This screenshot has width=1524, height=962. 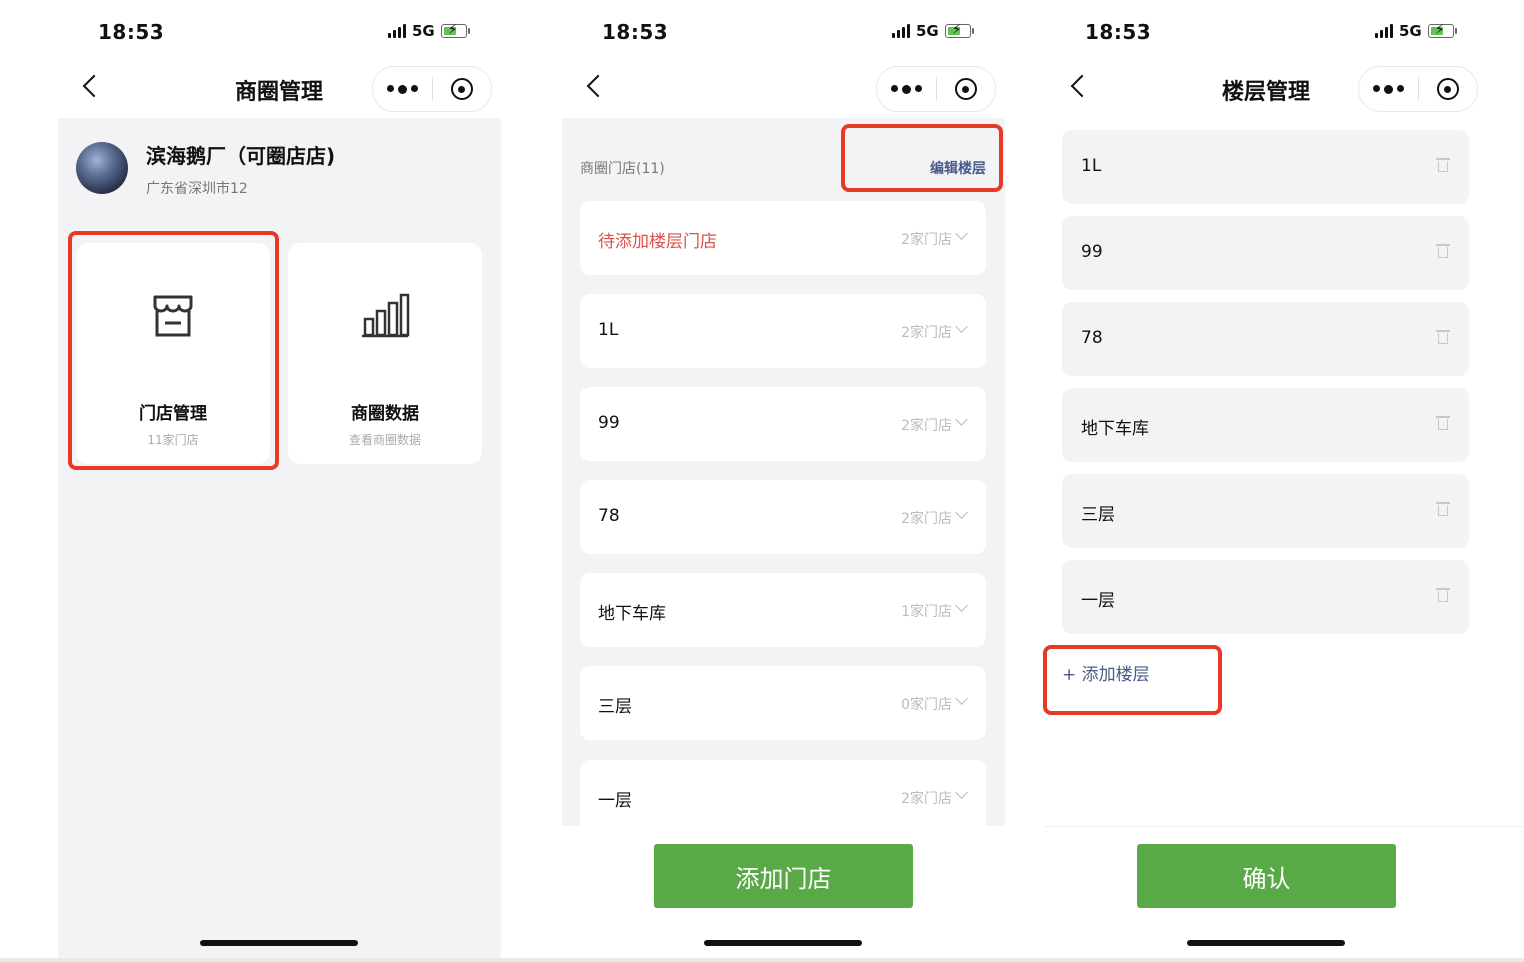 What do you see at coordinates (1265, 339) in the screenshot?
I see `floor-item: 78` at bounding box center [1265, 339].